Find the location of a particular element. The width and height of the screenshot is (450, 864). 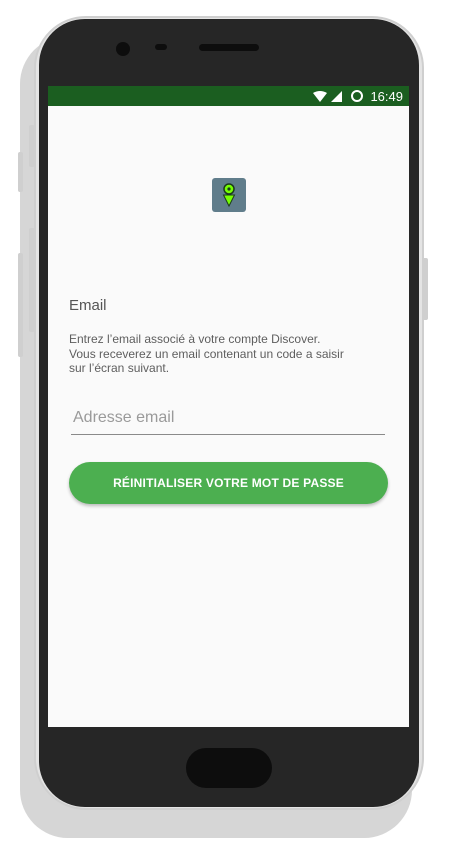

map-pin-icon is located at coordinates (229, 195).